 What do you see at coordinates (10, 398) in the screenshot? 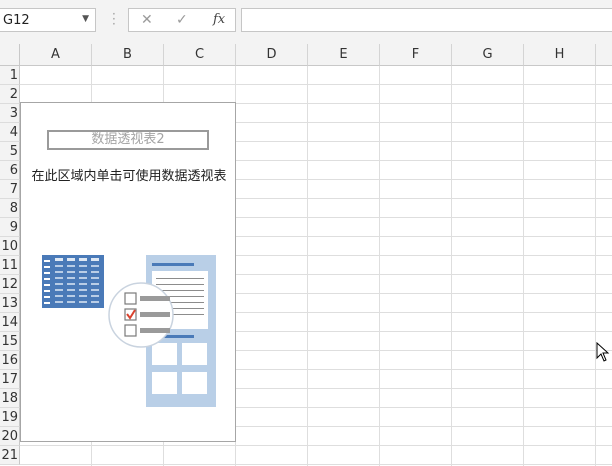
I see `row-header-18: 18` at bounding box center [10, 398].